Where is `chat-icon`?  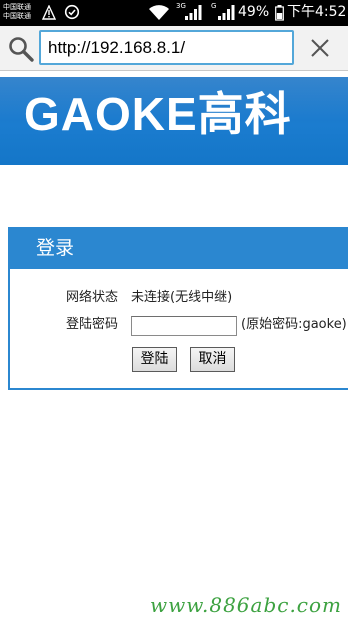 chat-icon is located at coordinates (72, 12).